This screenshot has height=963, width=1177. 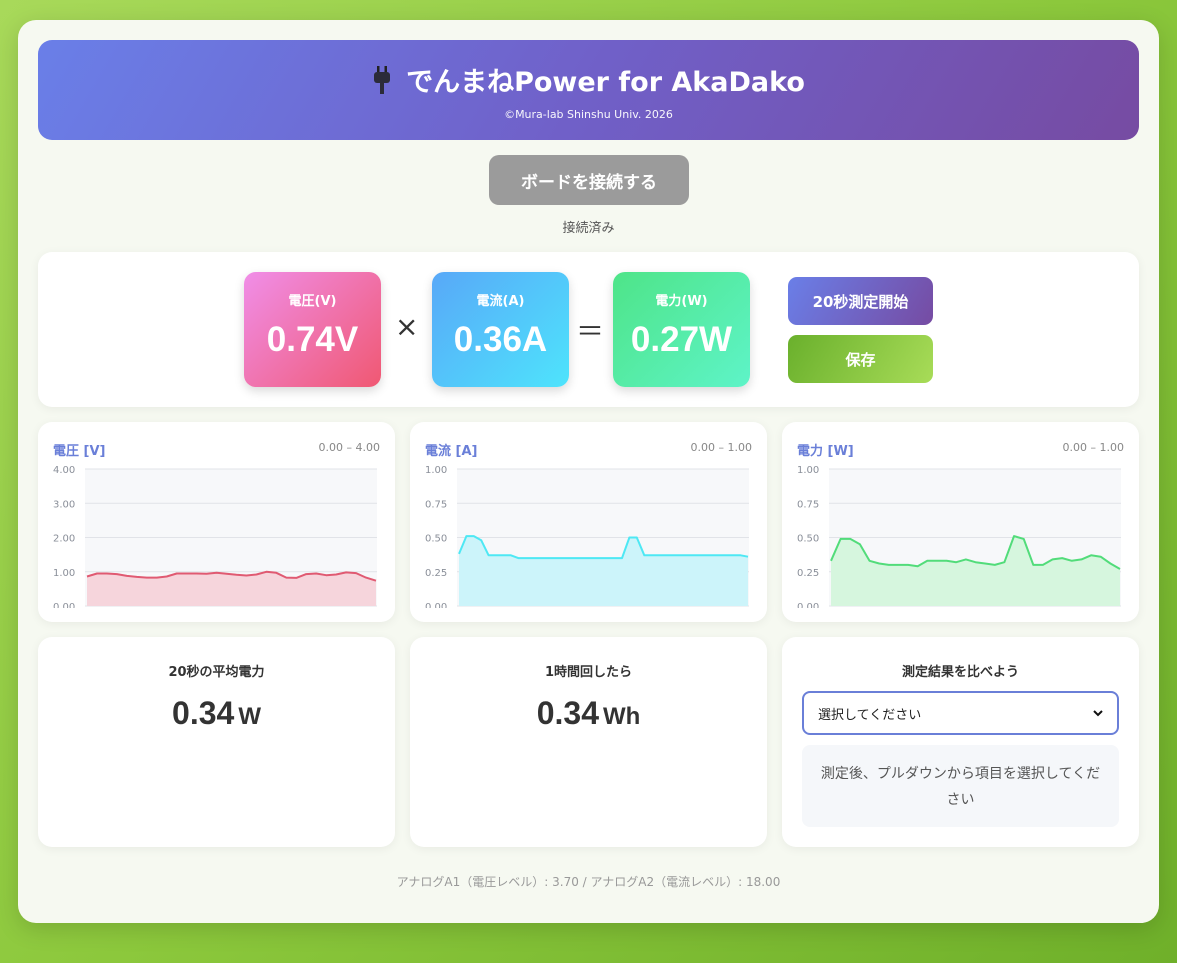 I want to click on voltage-meter: 電圧(V) 0.74V, so click(x=312, y=329).